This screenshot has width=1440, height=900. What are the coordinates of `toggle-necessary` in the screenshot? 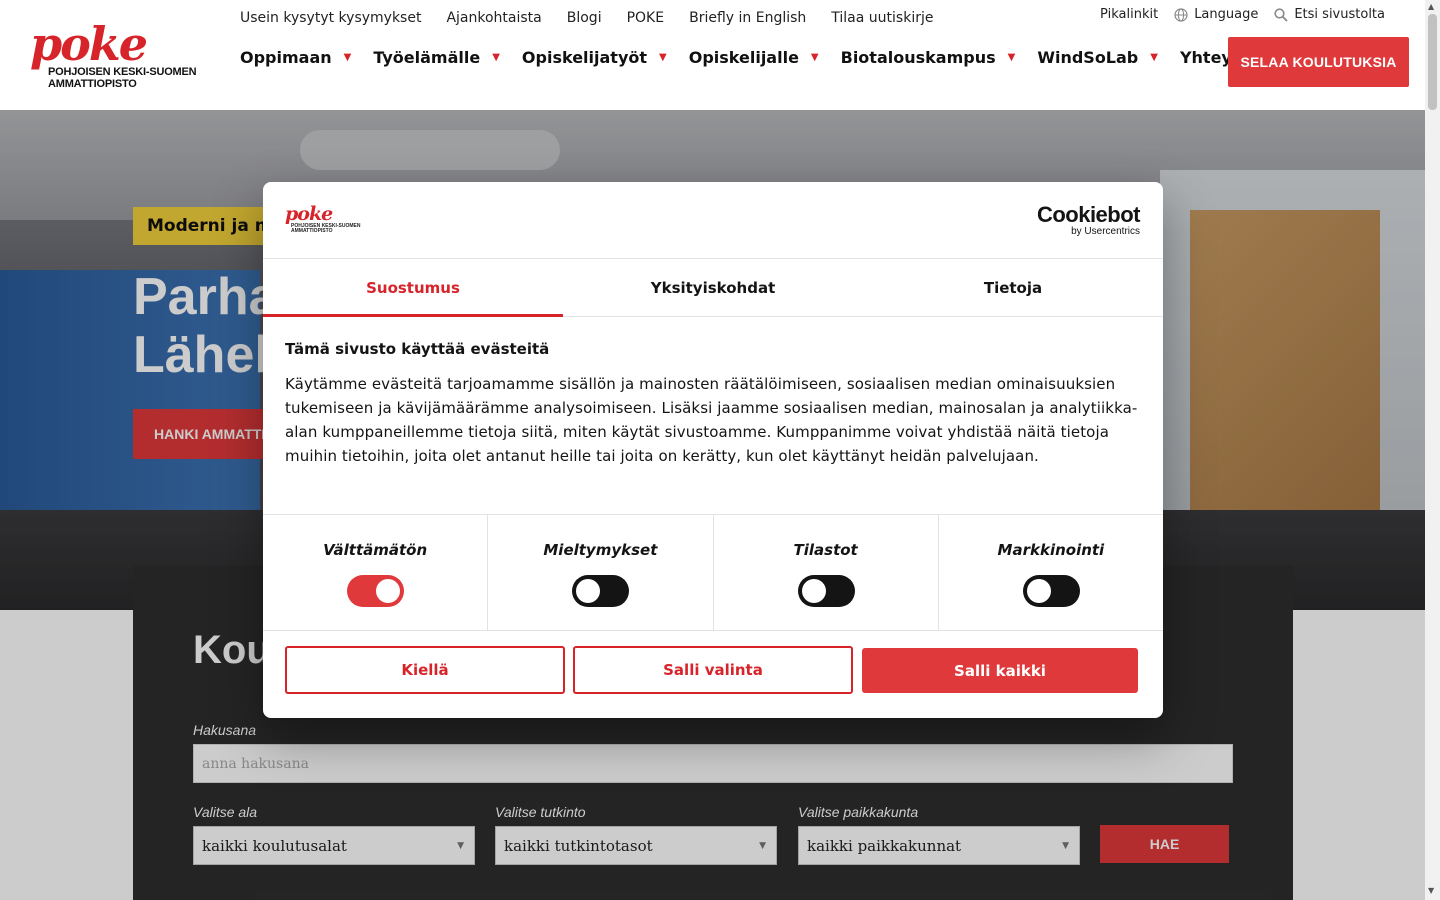 It's located at (376, 591).